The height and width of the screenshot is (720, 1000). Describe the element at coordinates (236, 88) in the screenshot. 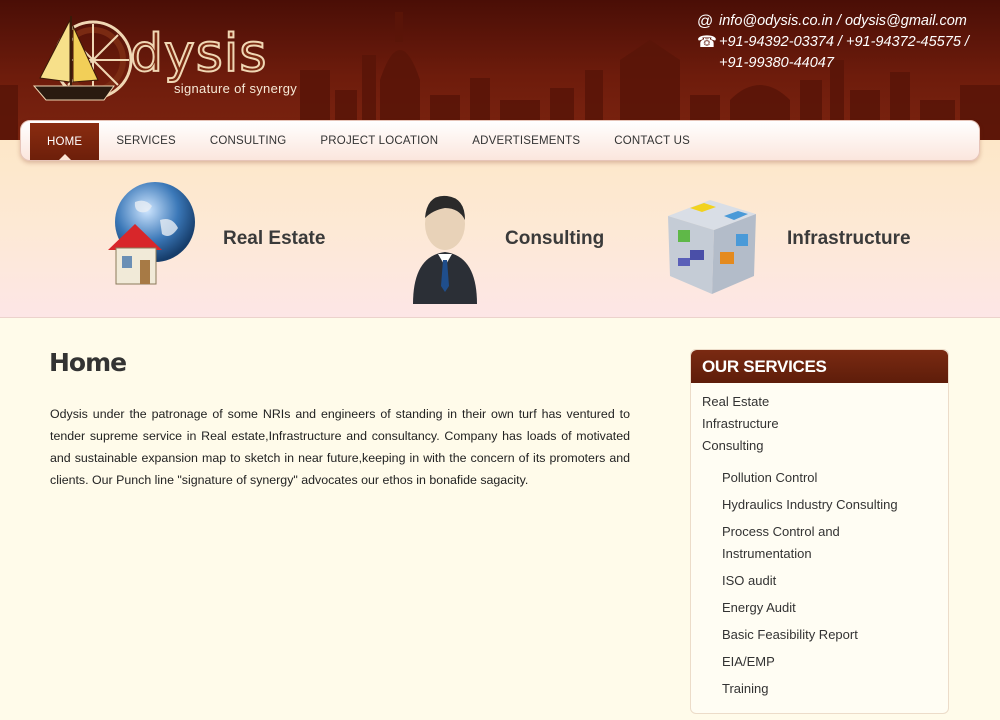

I see `logo-tagline: signature of synergy` at that location.